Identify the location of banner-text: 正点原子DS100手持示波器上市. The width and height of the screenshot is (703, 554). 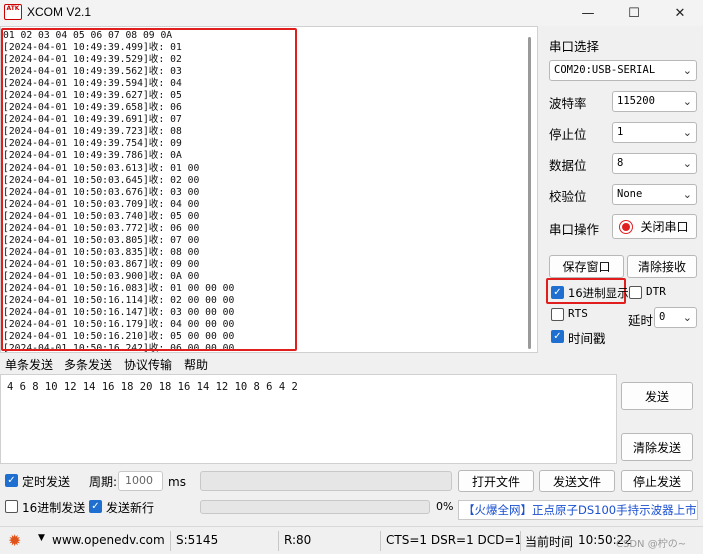
(614, 510).